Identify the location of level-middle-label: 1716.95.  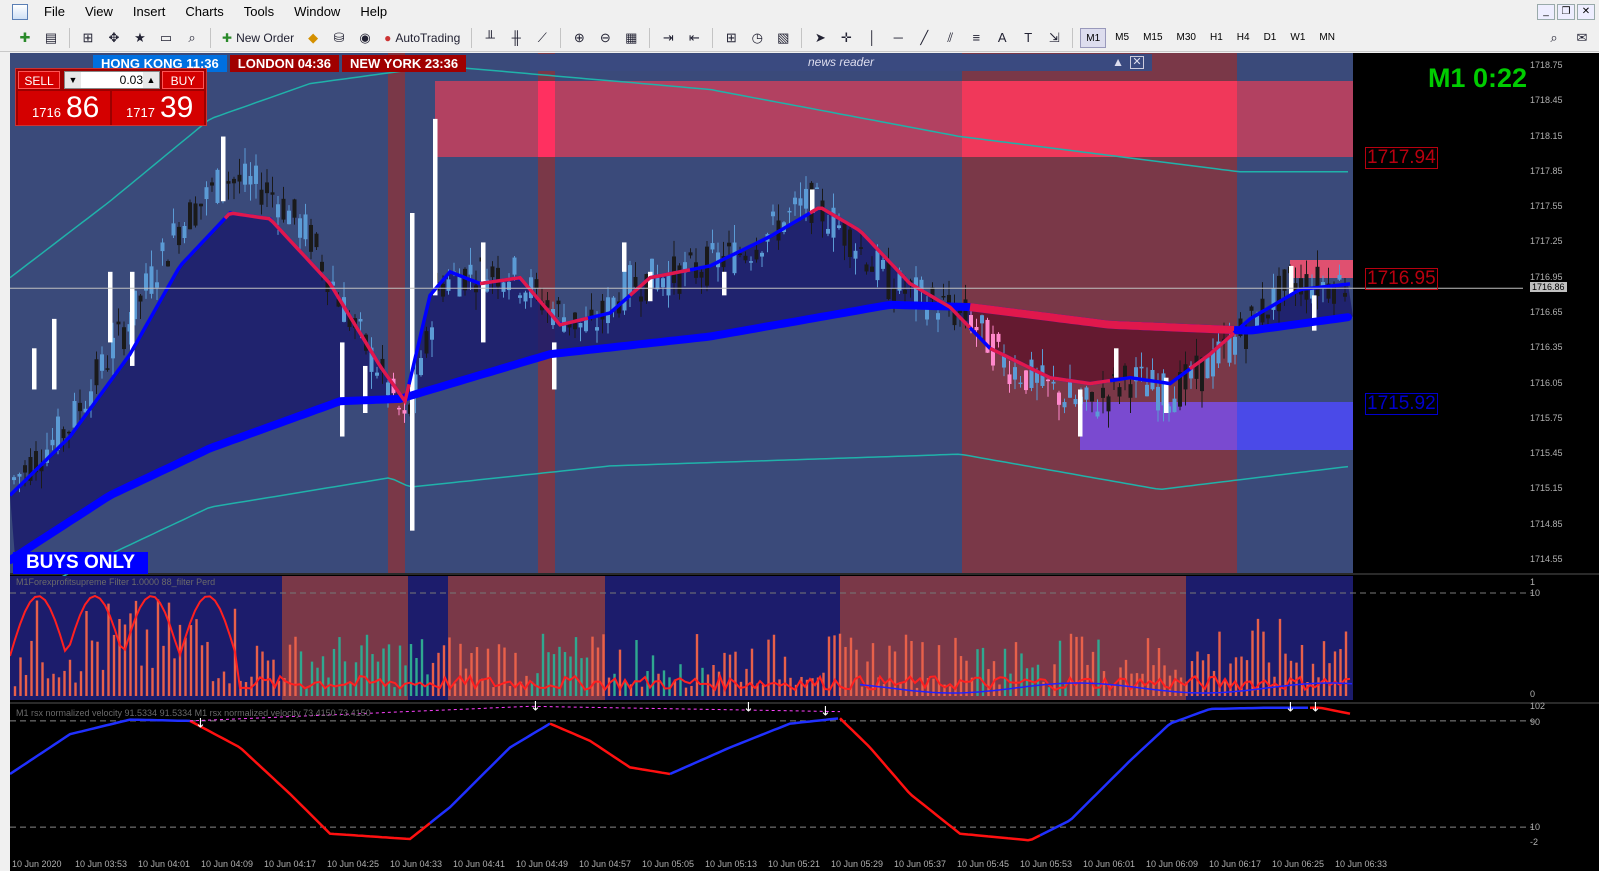
(1401, 279).